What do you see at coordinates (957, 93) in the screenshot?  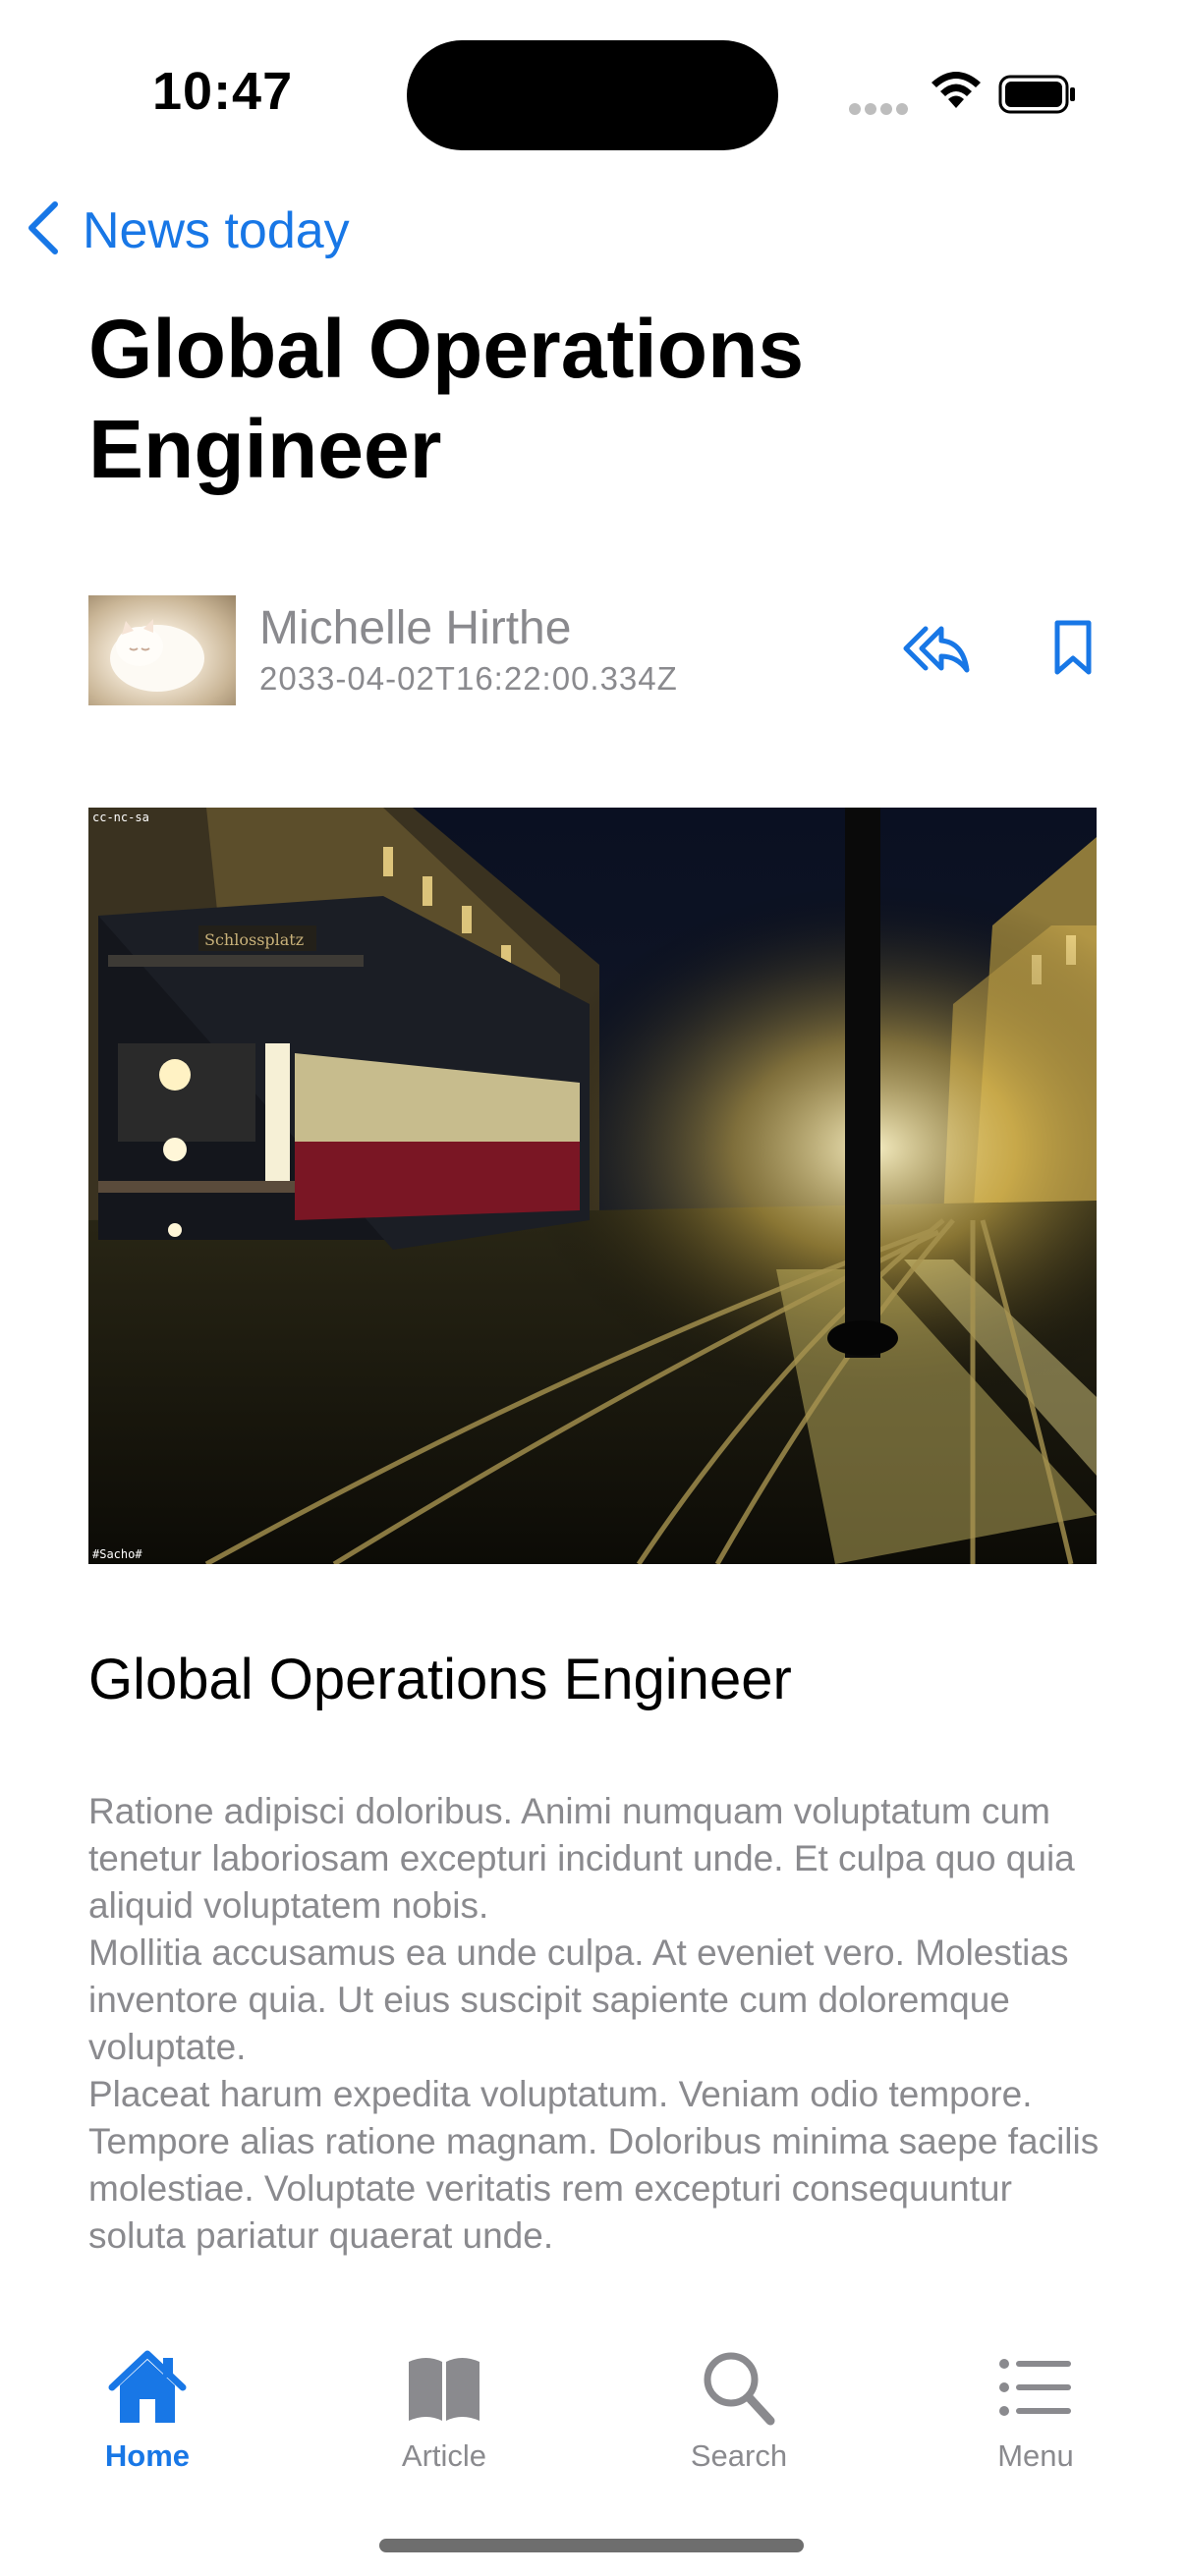 I see `wifi-icon` at bounding box center [957, 93].